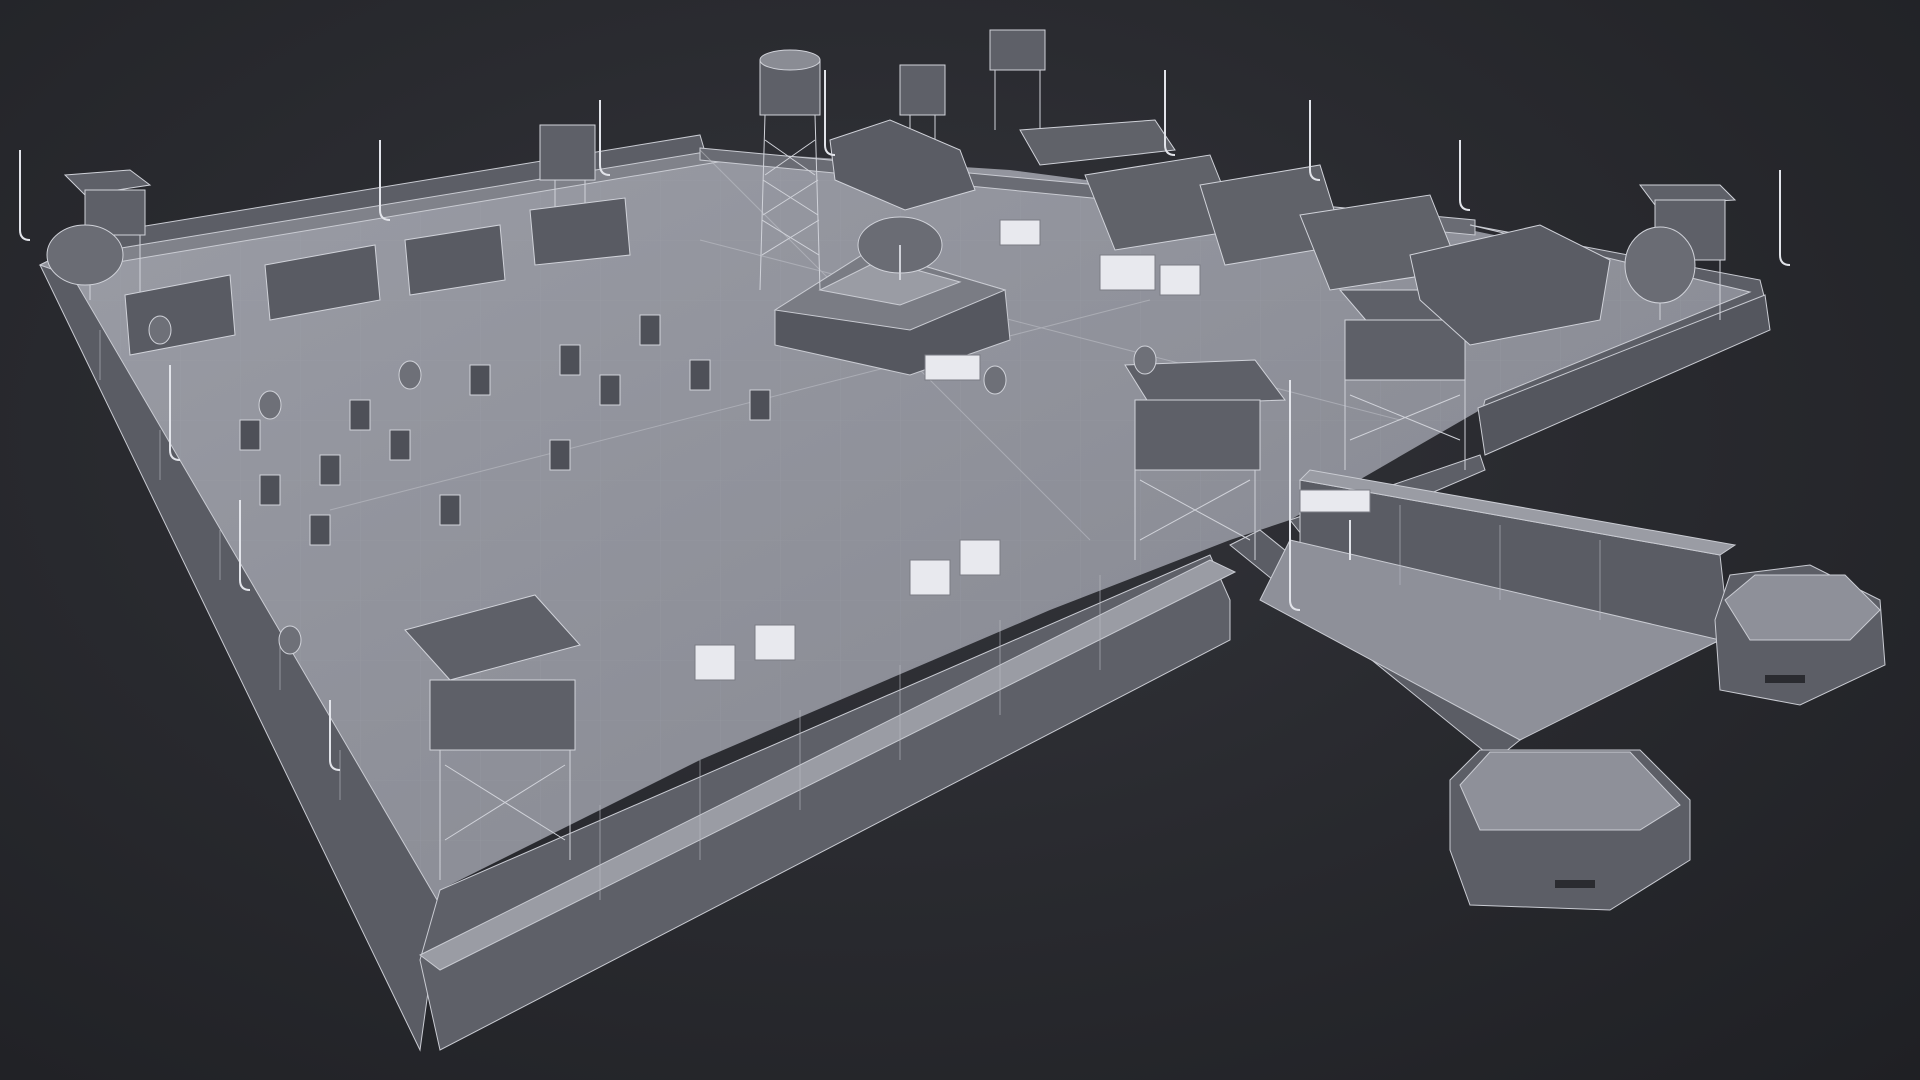  Describe the element at coordinates (85, 255) in the screenshot. I see `radar-dish-left` at that location.